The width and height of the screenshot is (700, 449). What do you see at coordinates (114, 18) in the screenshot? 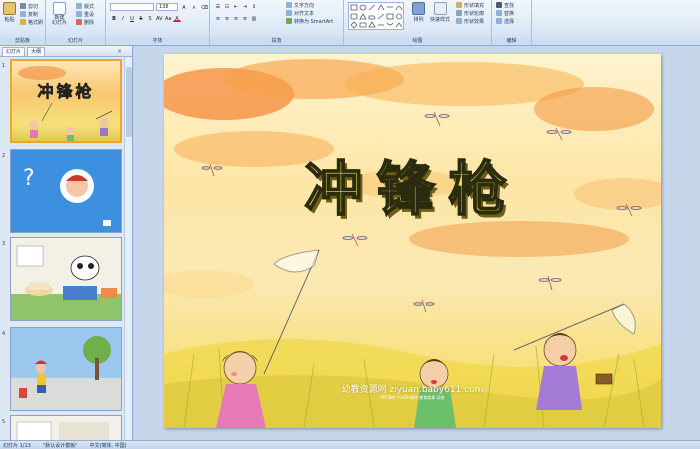
I see `bold-icon: B` at bounding box center [114, 18].